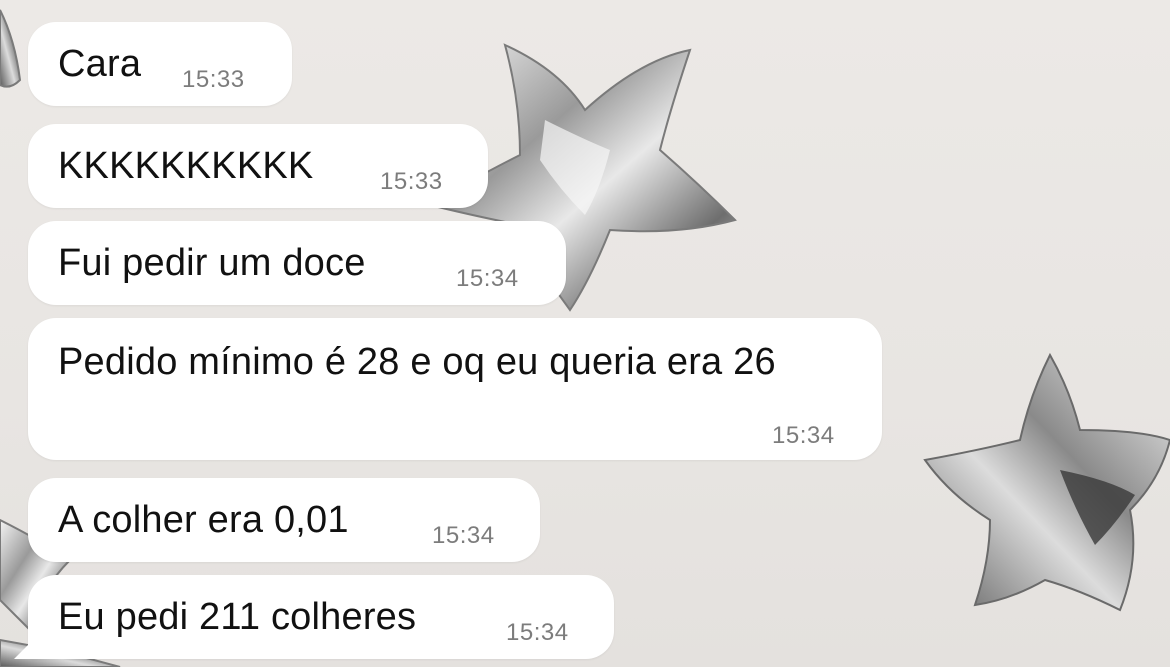 The width and height of the screenshot is (1170, 667). I want to click on message-text: Cara, so click(100, 64).